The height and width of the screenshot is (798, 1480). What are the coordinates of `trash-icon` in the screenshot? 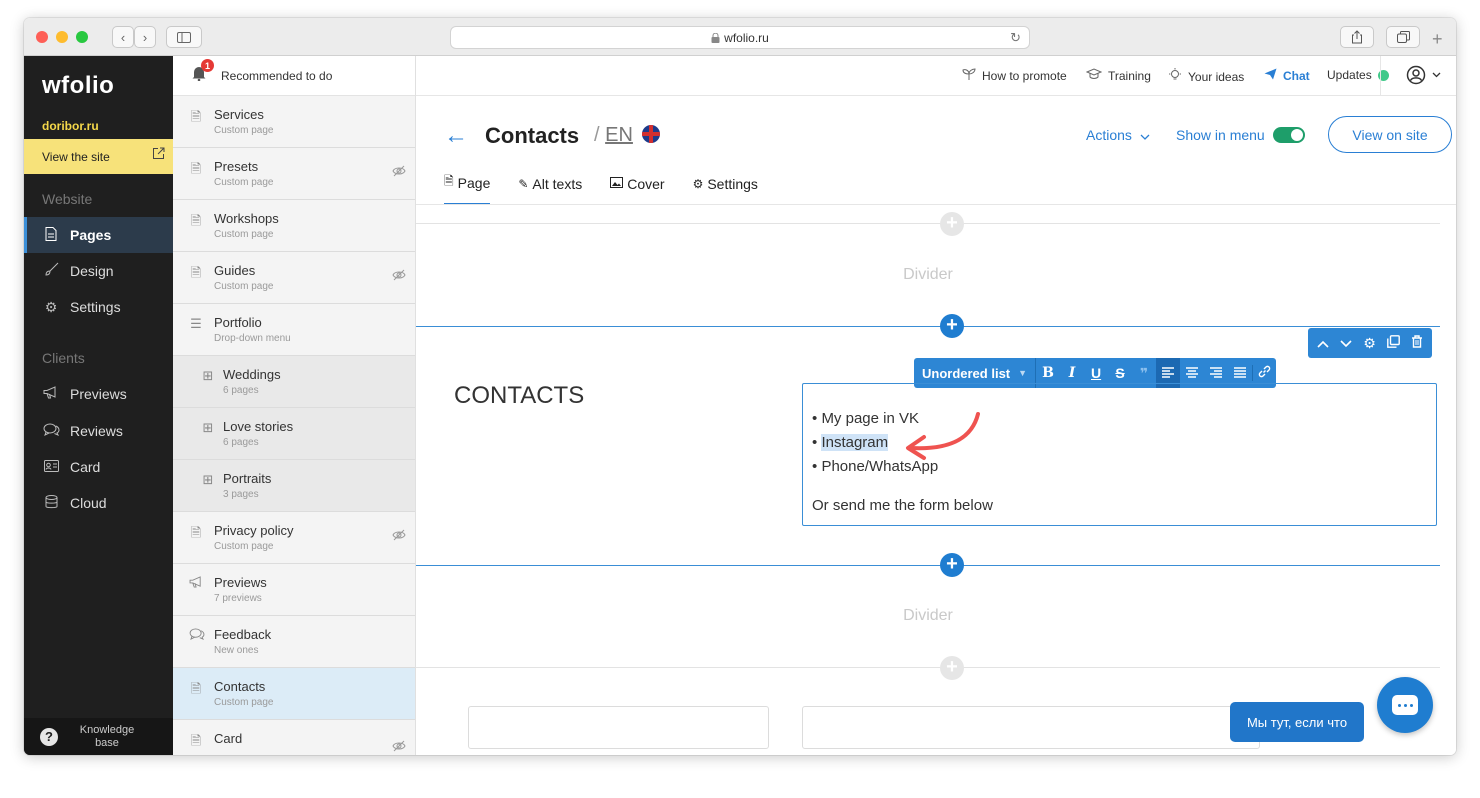 It's located at (1417, 343).